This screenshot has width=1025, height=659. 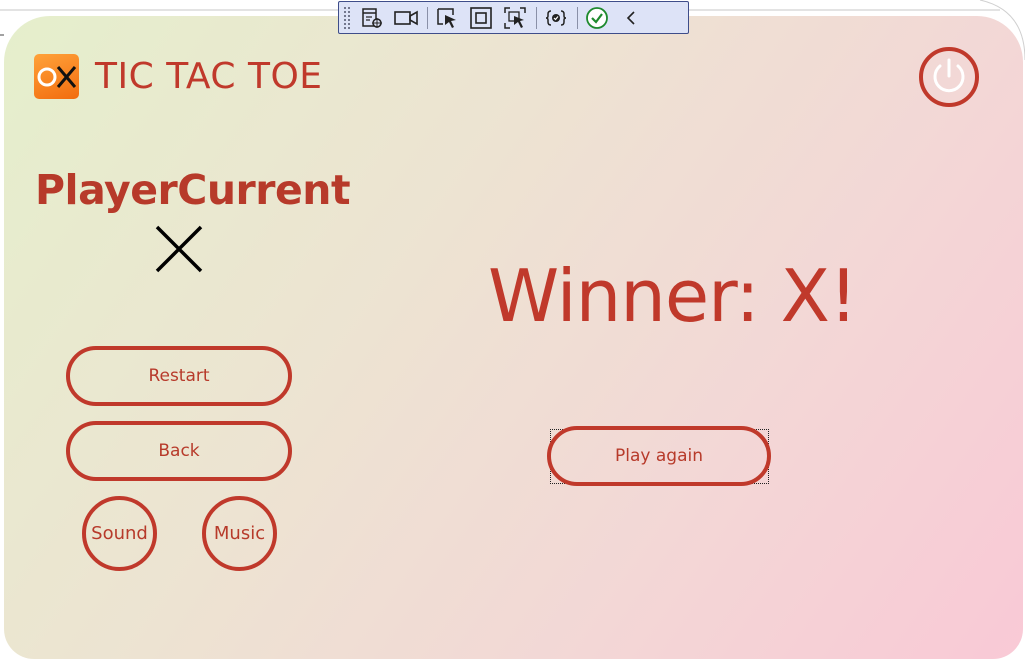 What do you see at coordinates (631, 18) in the screenshot?
I see `collapse-icon` at bounding box center [631, 18].